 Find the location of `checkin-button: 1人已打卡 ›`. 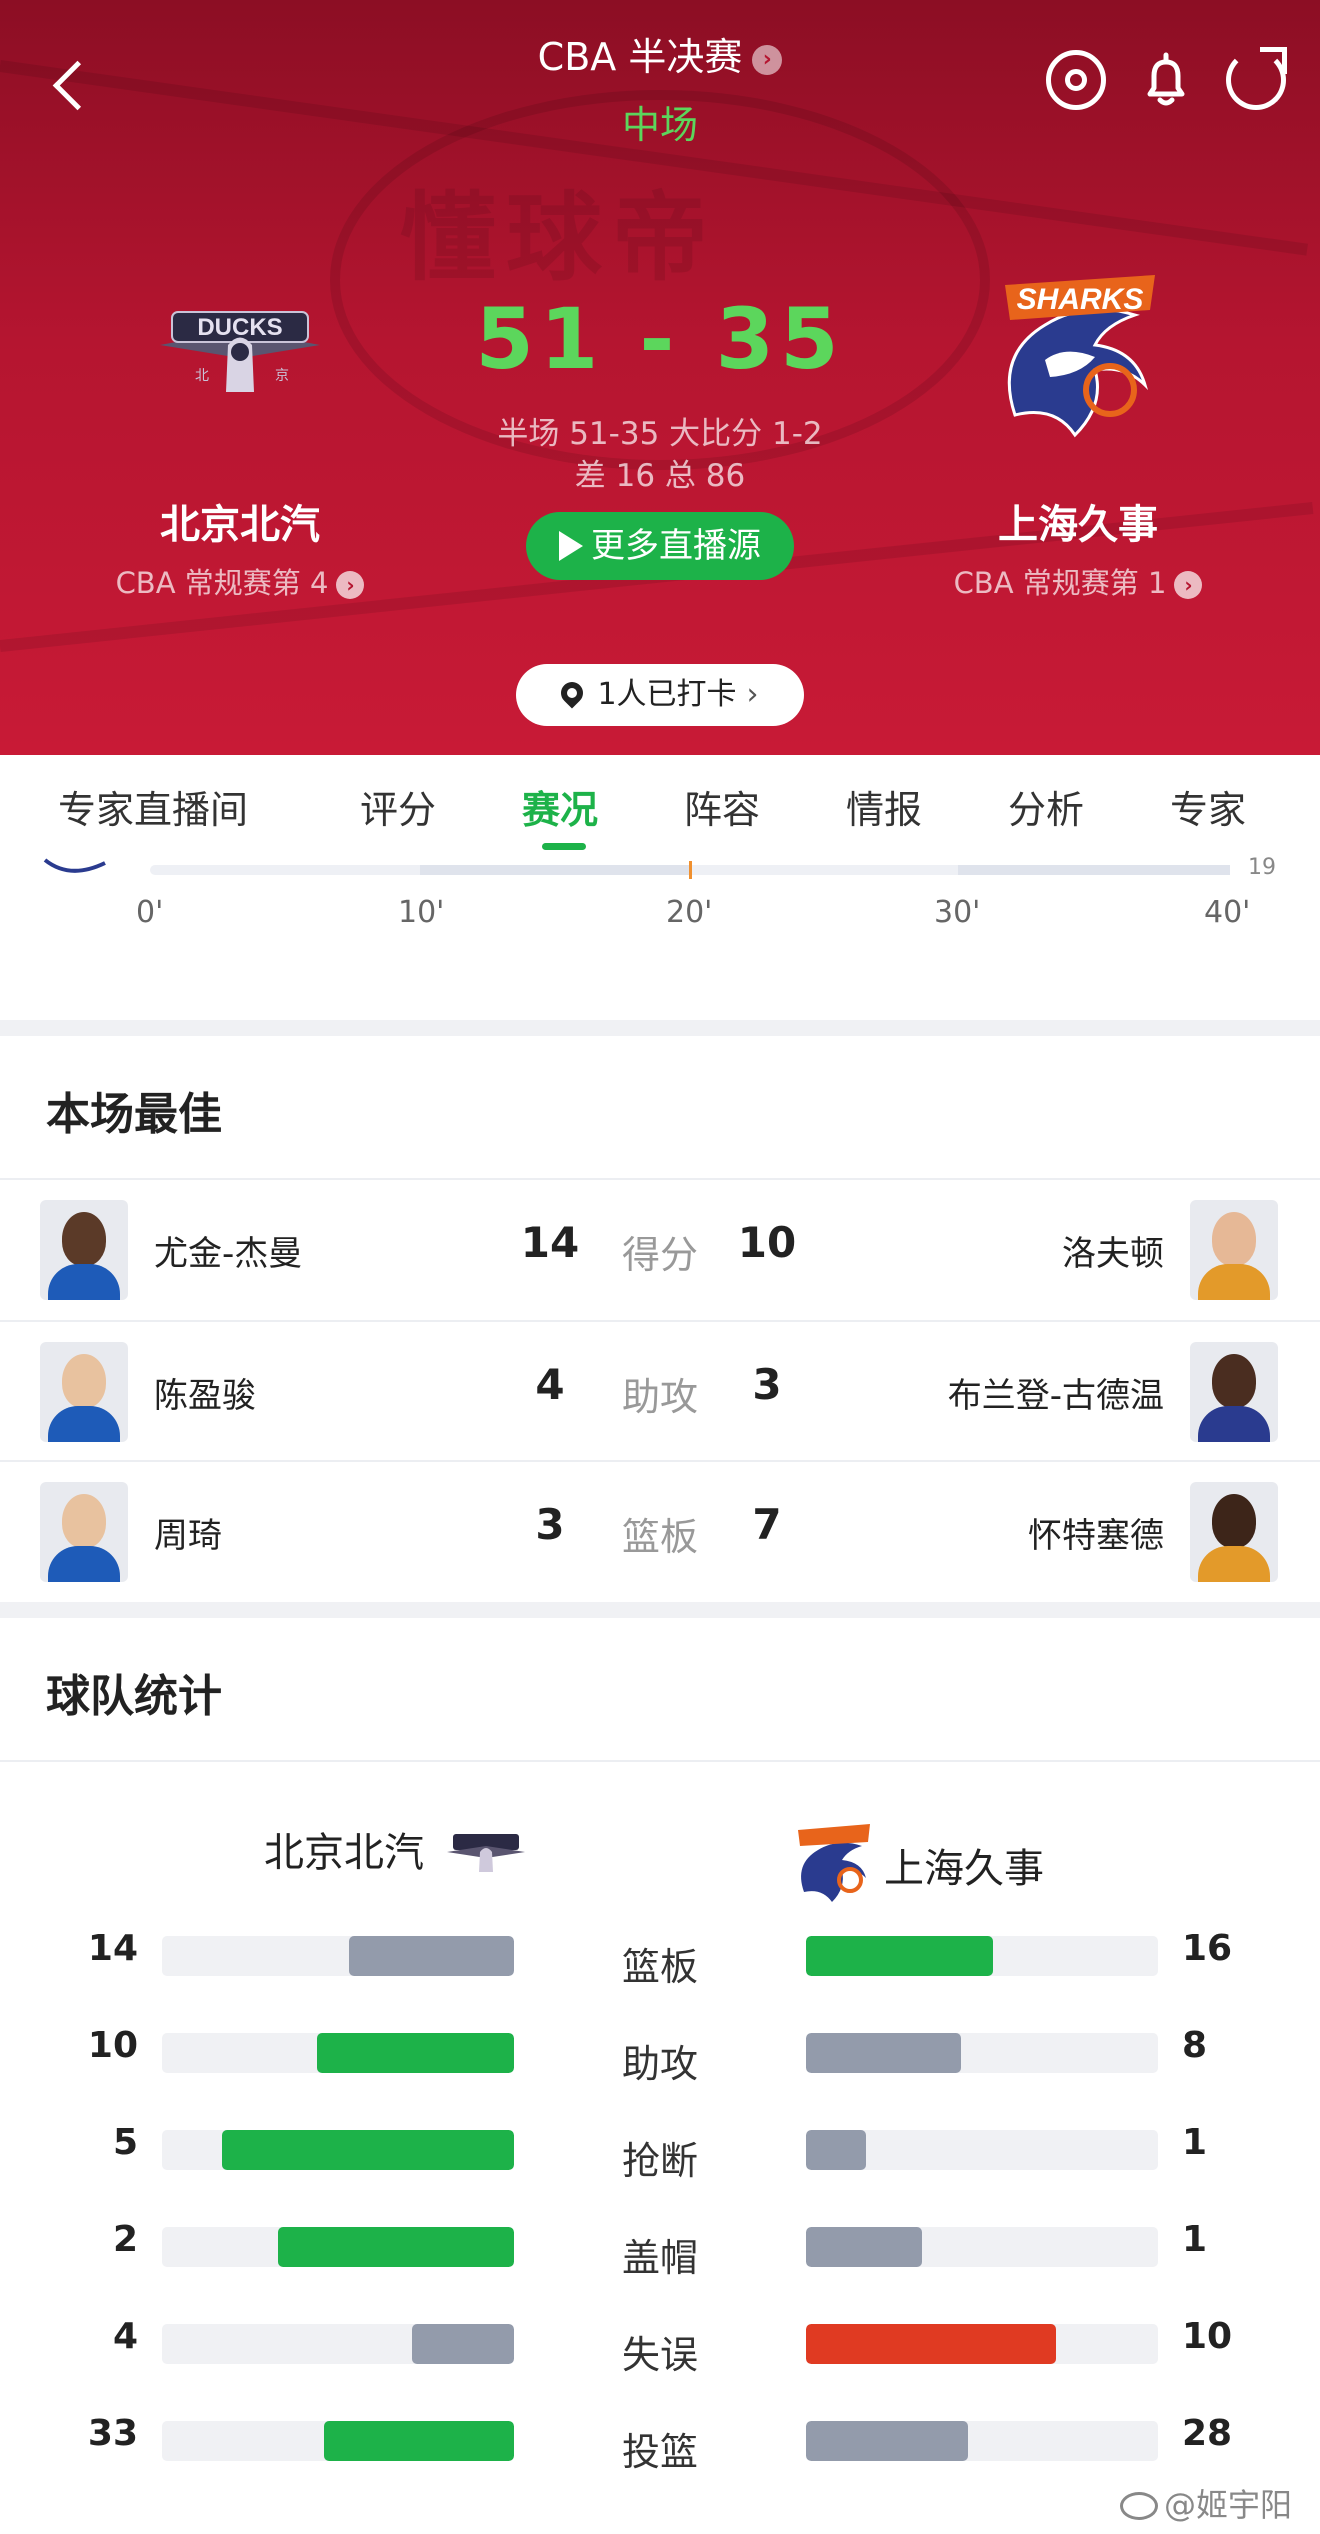

checkin-button: 1人已打卡 › is located at coordinates (660, 695).